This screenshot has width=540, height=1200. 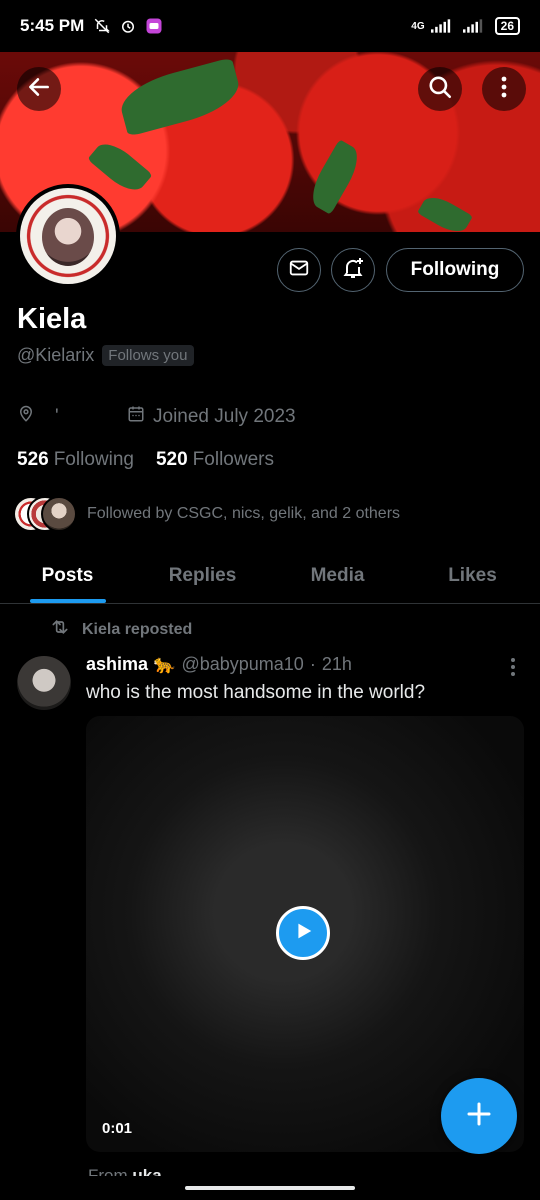 What do you see at coordinates (233, 459) in the screenshot?
I see `followers-label: Followers` at bounding box center [233, 459].